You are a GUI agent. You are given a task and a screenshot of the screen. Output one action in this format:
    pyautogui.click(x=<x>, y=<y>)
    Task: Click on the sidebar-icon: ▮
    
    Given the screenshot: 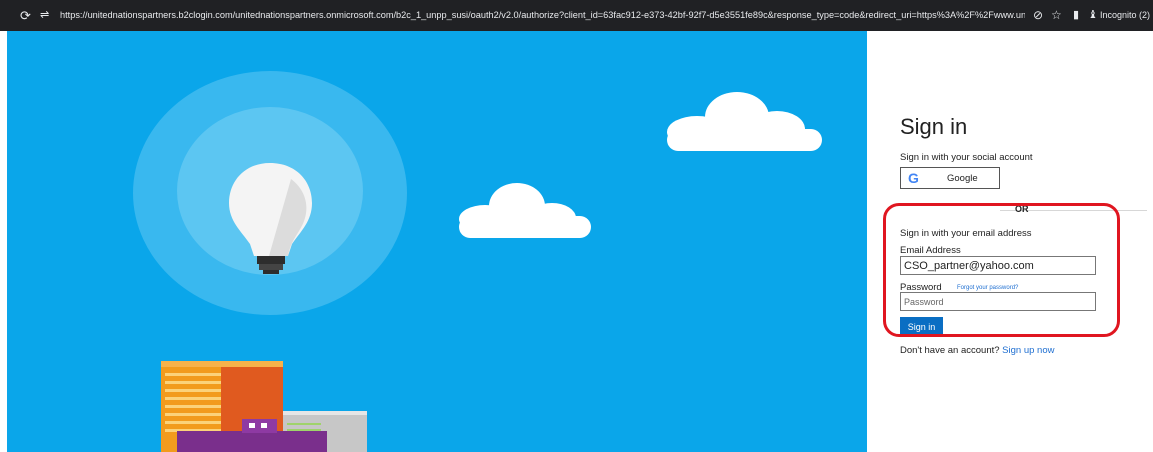 What is the action you would take?
    pyautogui.click(x=1076, y=15)
    